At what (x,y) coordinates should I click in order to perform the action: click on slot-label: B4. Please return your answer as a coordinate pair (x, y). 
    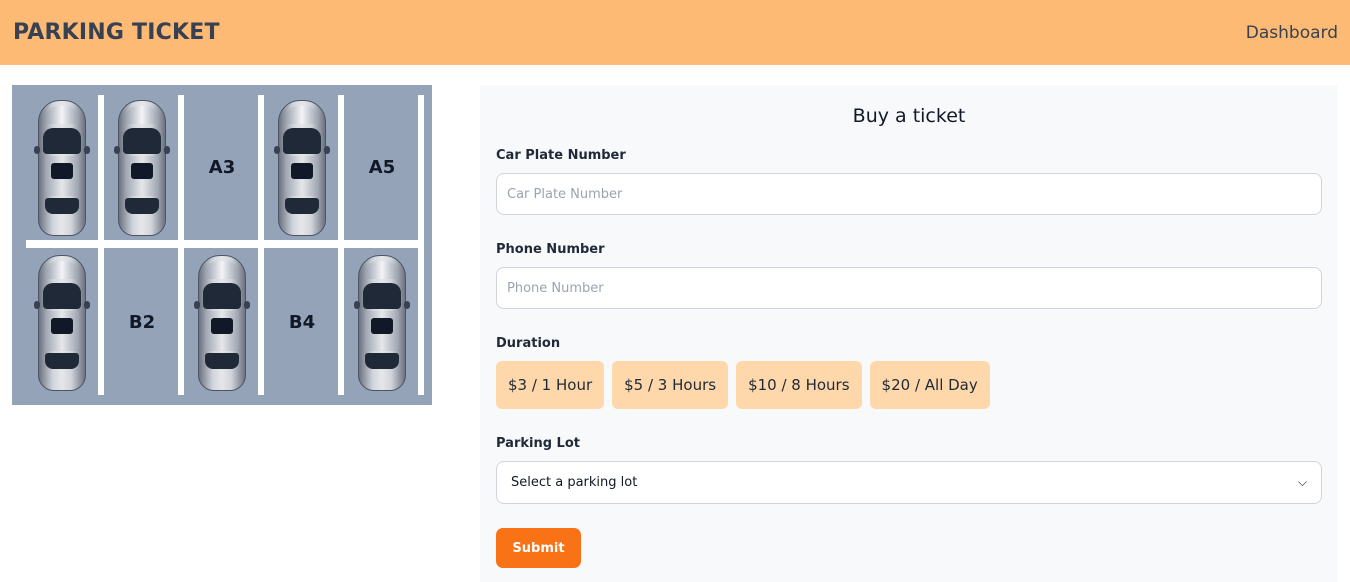
    Looking at the image, I should click on (302, 322).